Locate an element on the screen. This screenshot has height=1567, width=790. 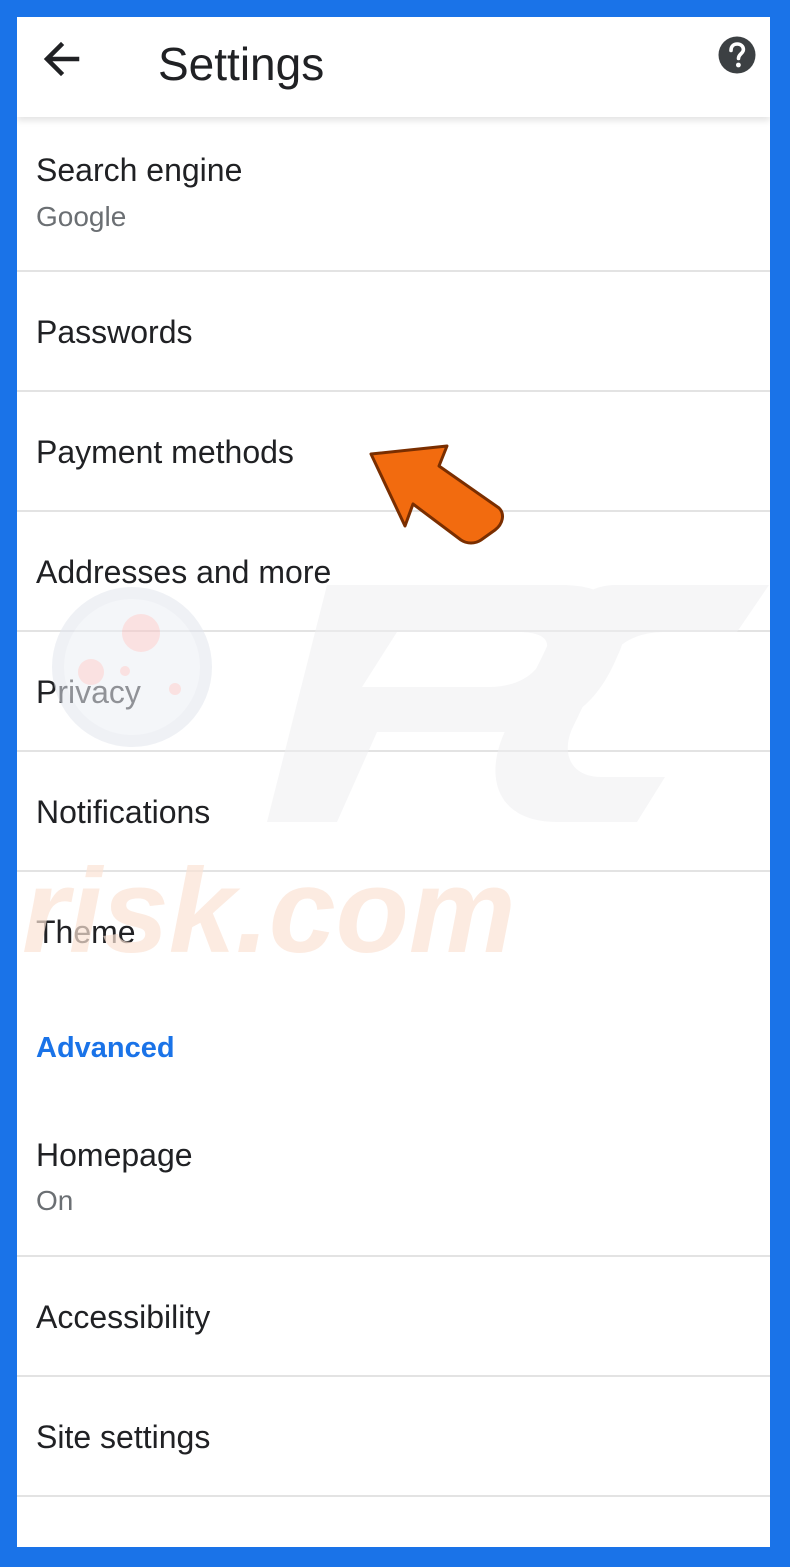
setting-passwords: Passwords is located at coordinates (393, 332).